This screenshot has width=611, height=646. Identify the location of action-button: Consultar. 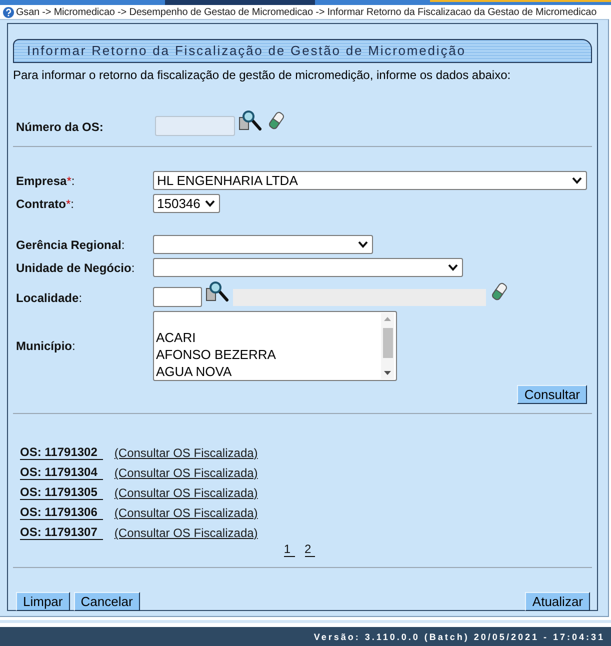
(552, 394).